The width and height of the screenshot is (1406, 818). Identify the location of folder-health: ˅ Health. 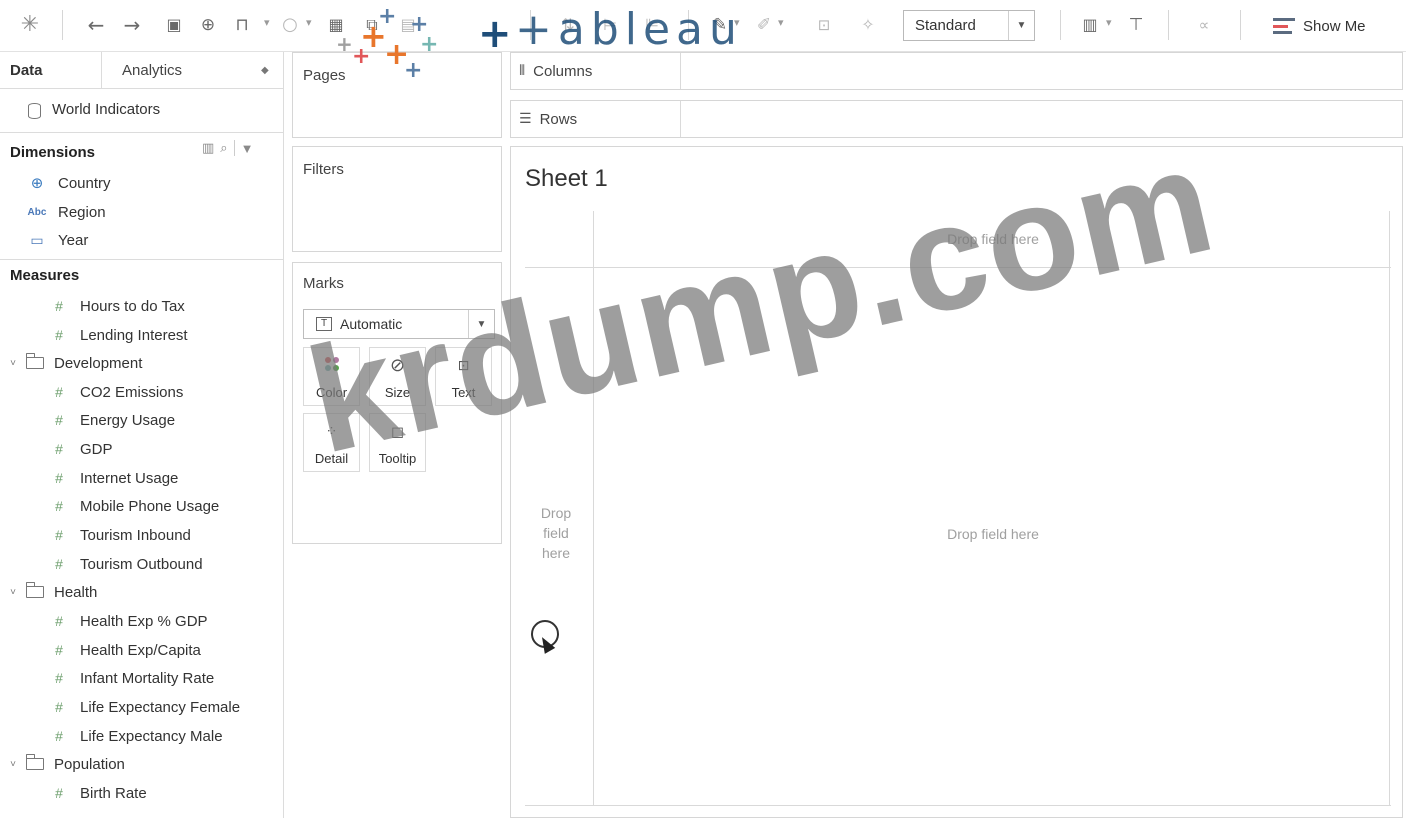
(51, 592).